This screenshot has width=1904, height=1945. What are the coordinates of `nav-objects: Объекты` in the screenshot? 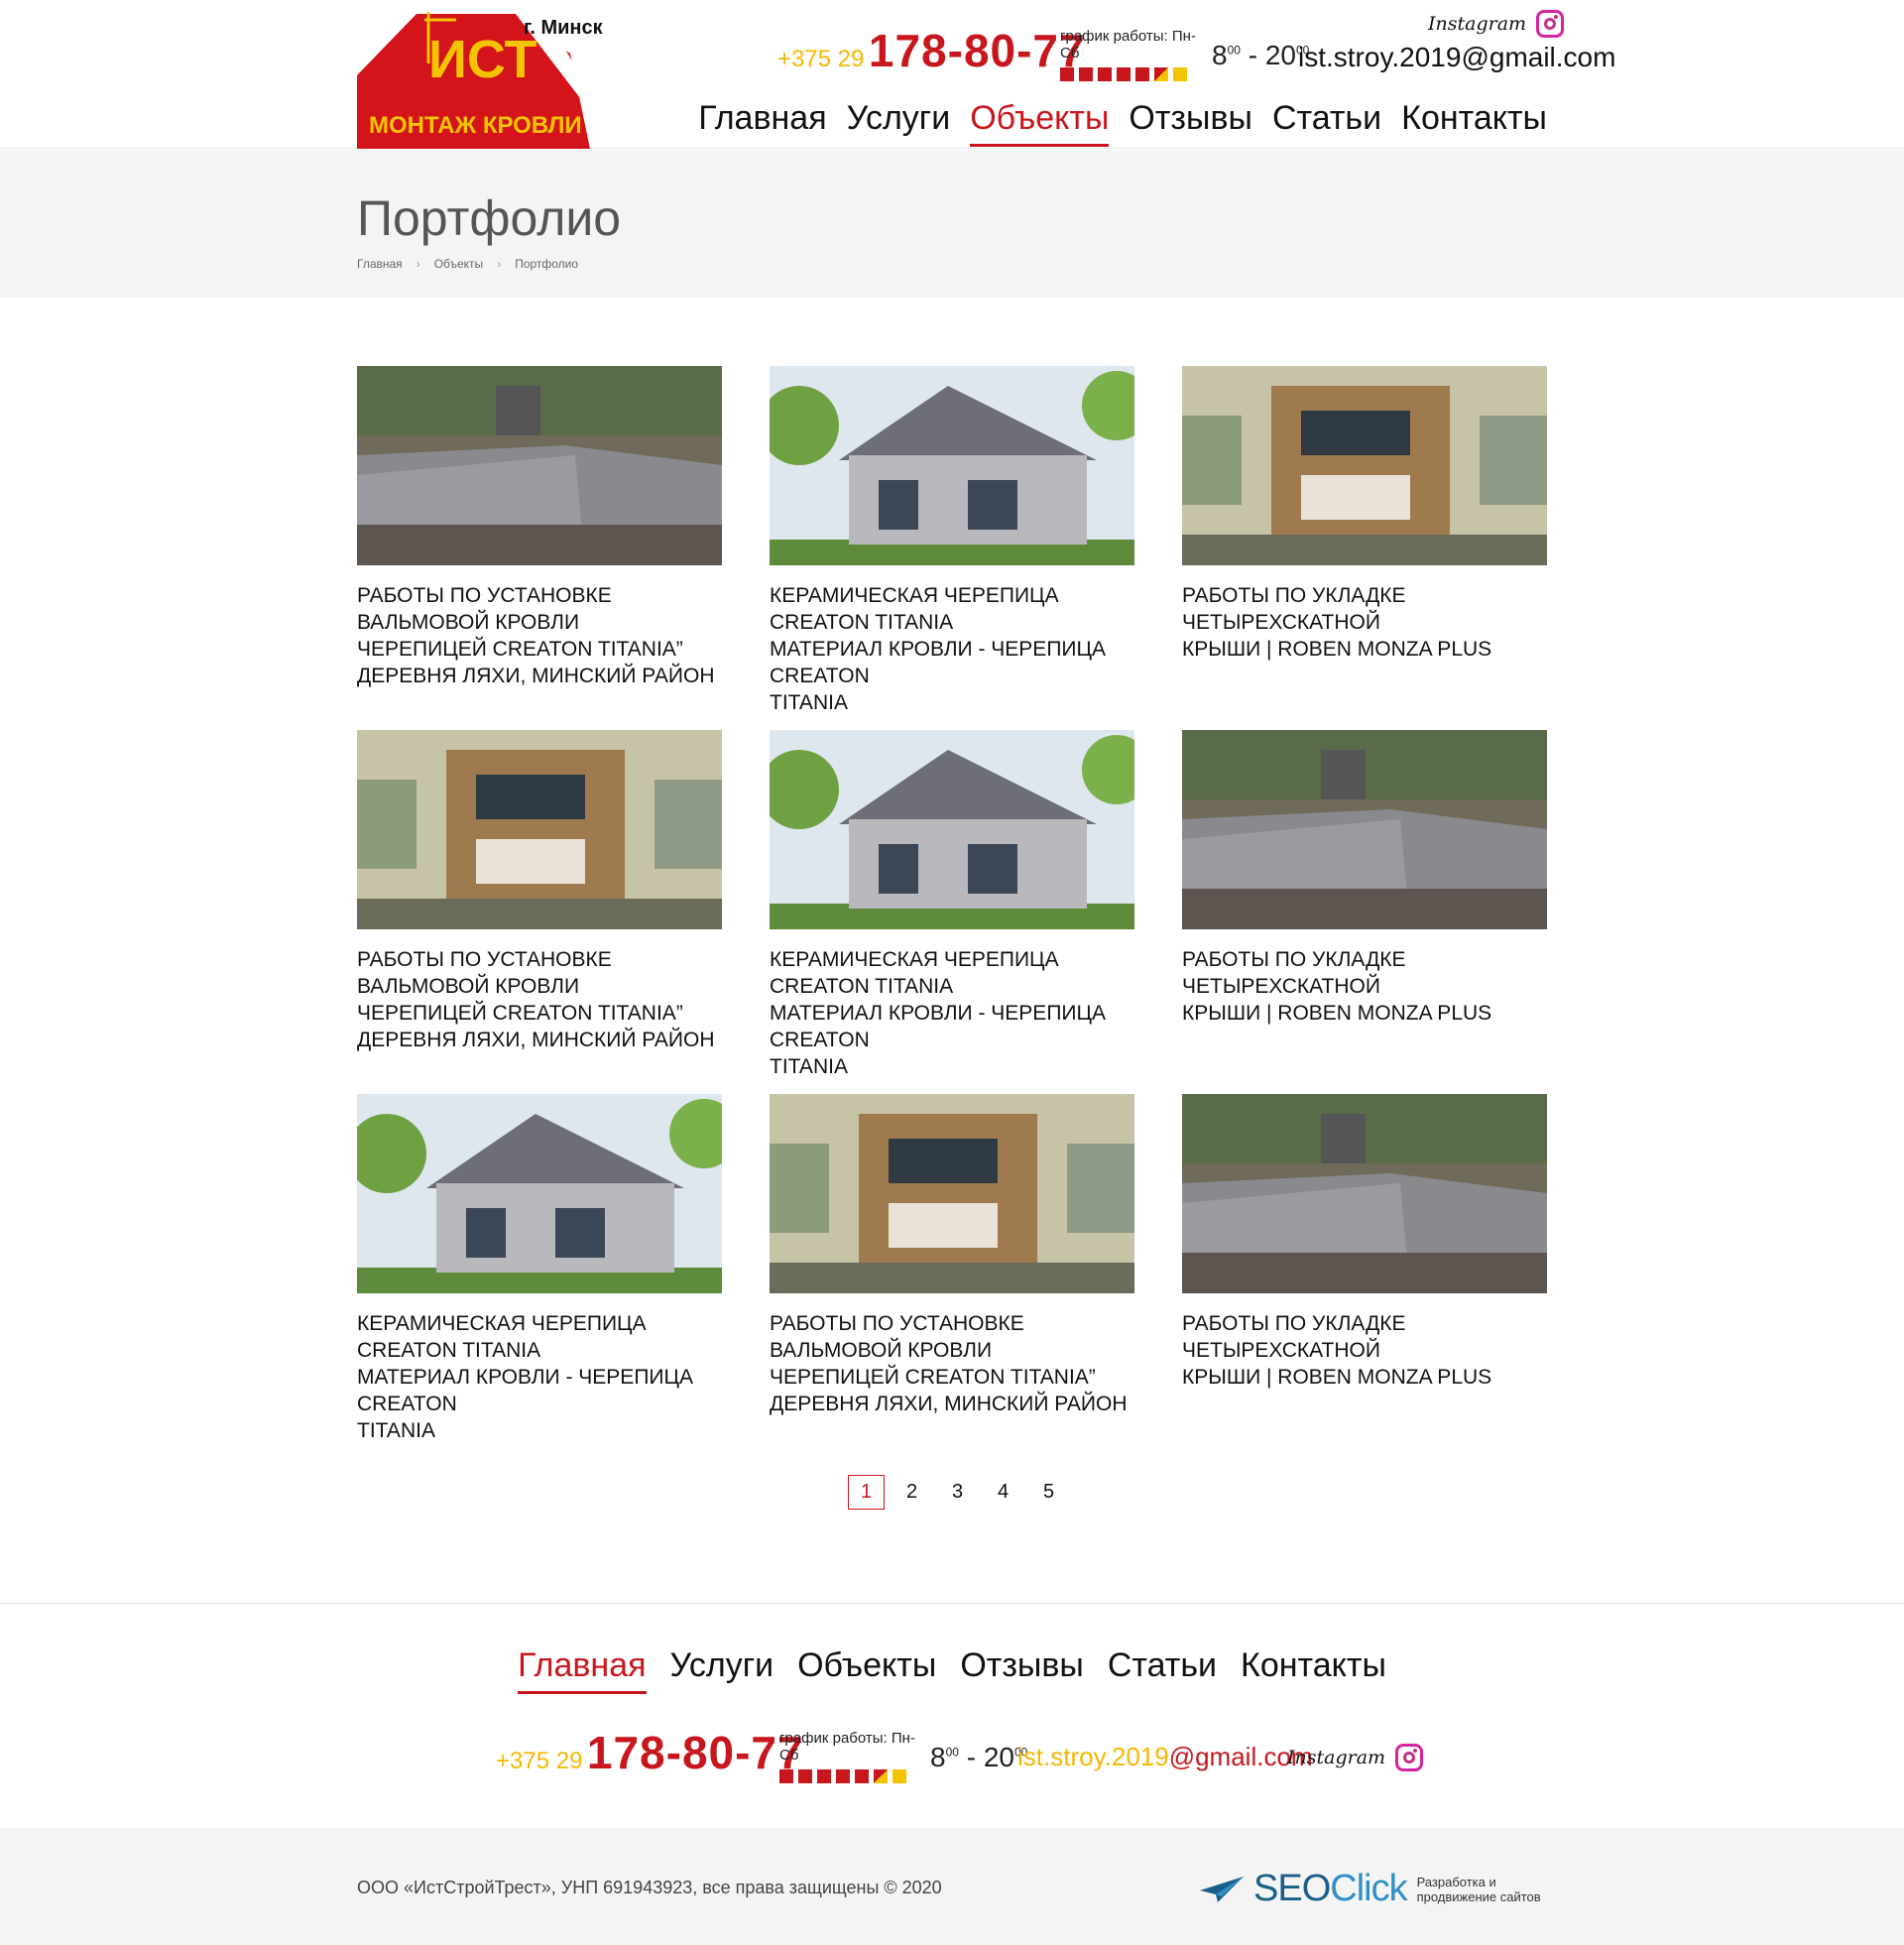 It's located at (1040, 123).